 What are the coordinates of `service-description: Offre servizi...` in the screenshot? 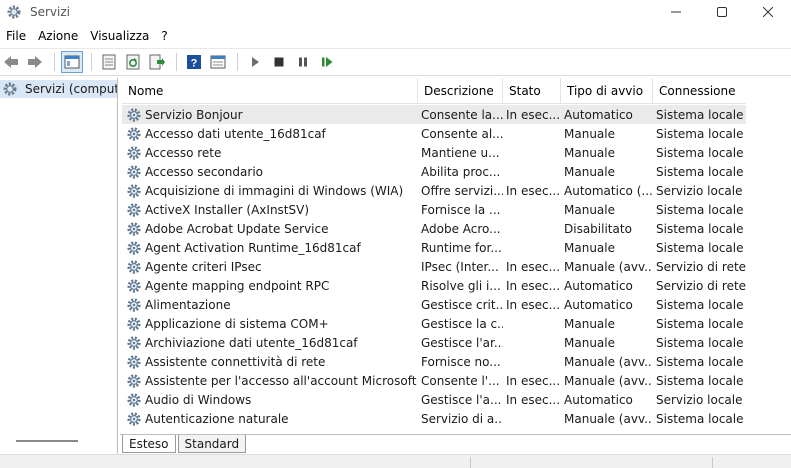 It's located at (462, 190).